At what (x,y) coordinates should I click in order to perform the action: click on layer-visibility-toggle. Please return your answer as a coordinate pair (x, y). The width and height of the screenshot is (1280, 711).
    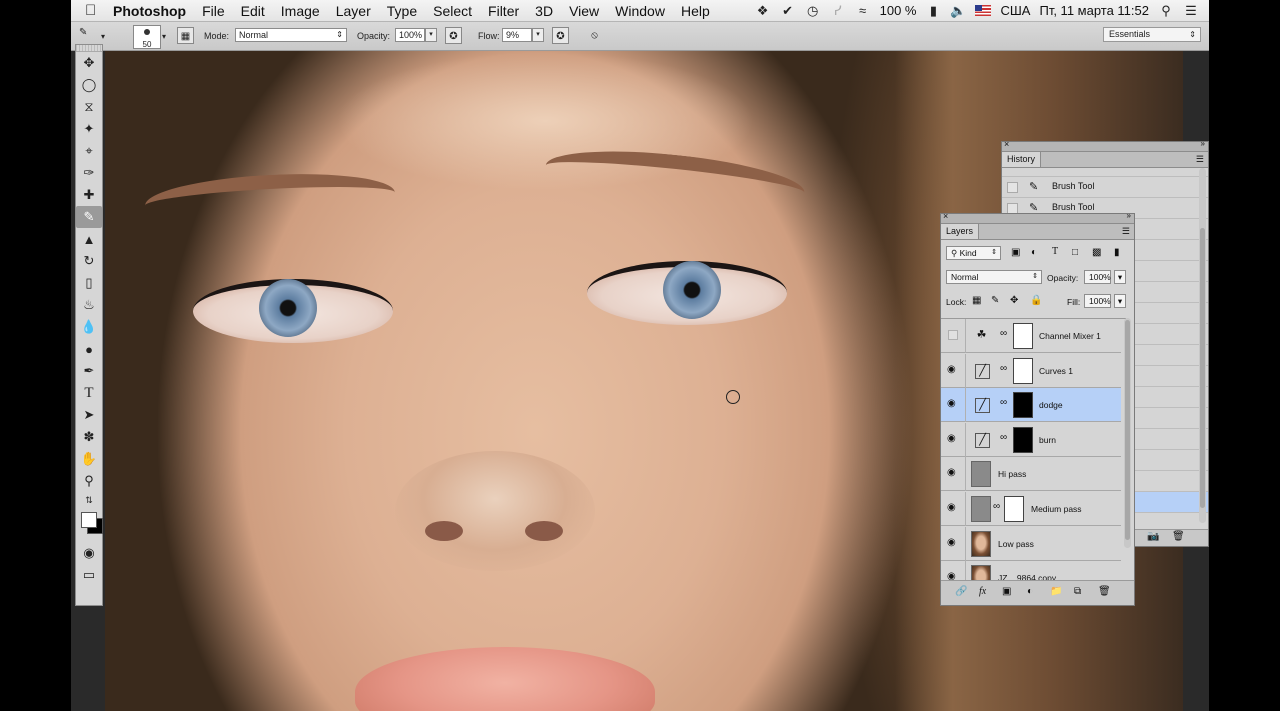
    Looking at the image, I should click on (953, 335).